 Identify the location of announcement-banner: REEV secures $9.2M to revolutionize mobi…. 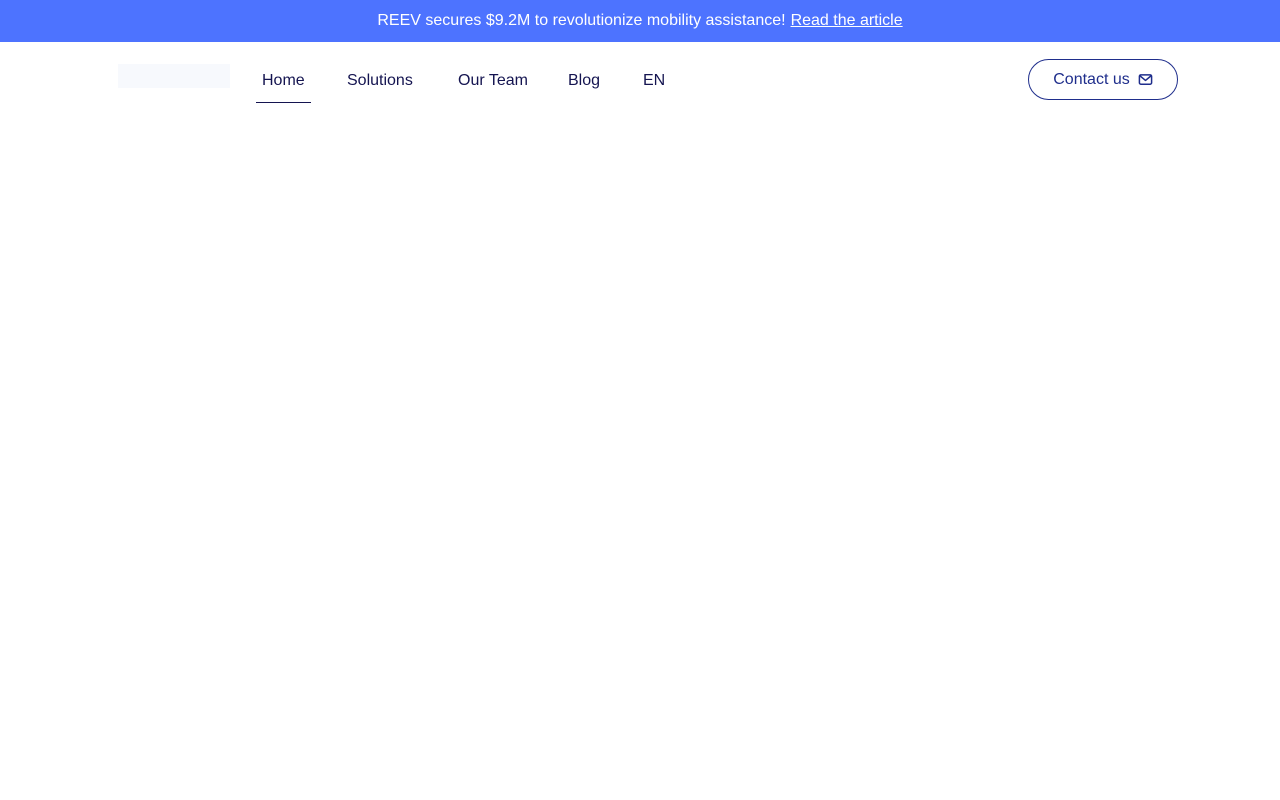
(640, 21).